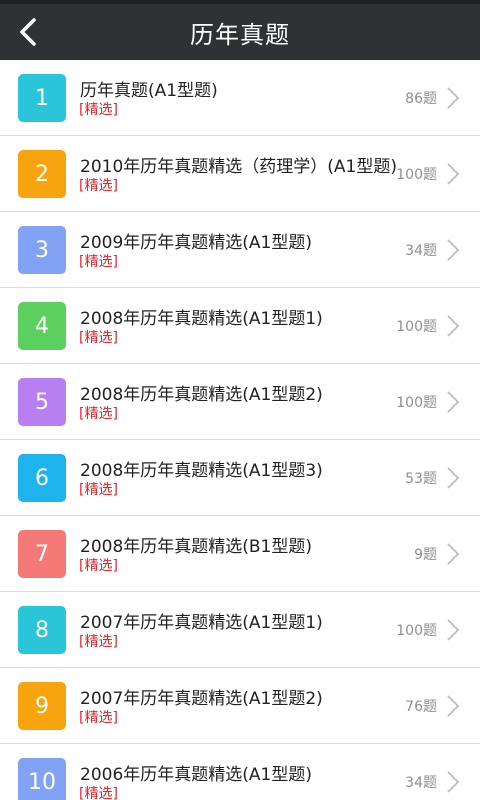  I want to click on item-title: 2009年历年真题精选(A1型题), so click(196, 243).